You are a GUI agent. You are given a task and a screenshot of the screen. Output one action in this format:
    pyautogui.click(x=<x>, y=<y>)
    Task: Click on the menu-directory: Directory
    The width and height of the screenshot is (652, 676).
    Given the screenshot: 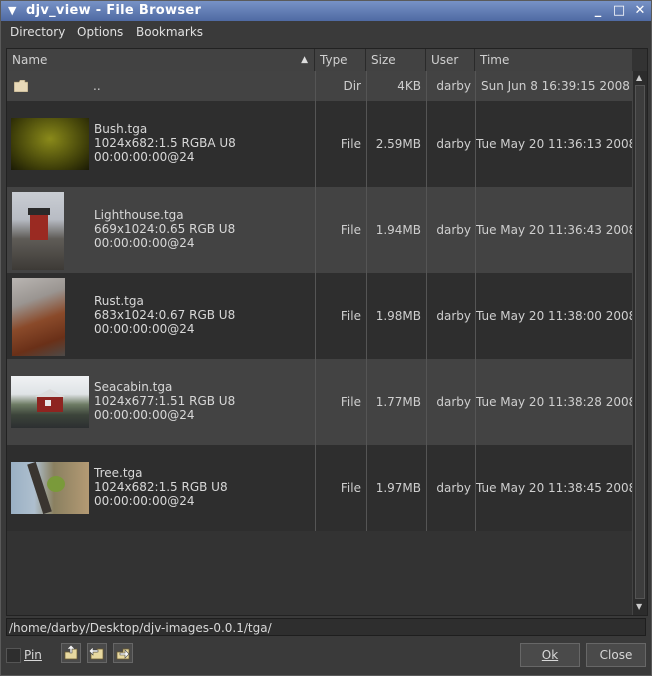 What is the action you would take?
    pyautogui.click(x=37, y=32)
    